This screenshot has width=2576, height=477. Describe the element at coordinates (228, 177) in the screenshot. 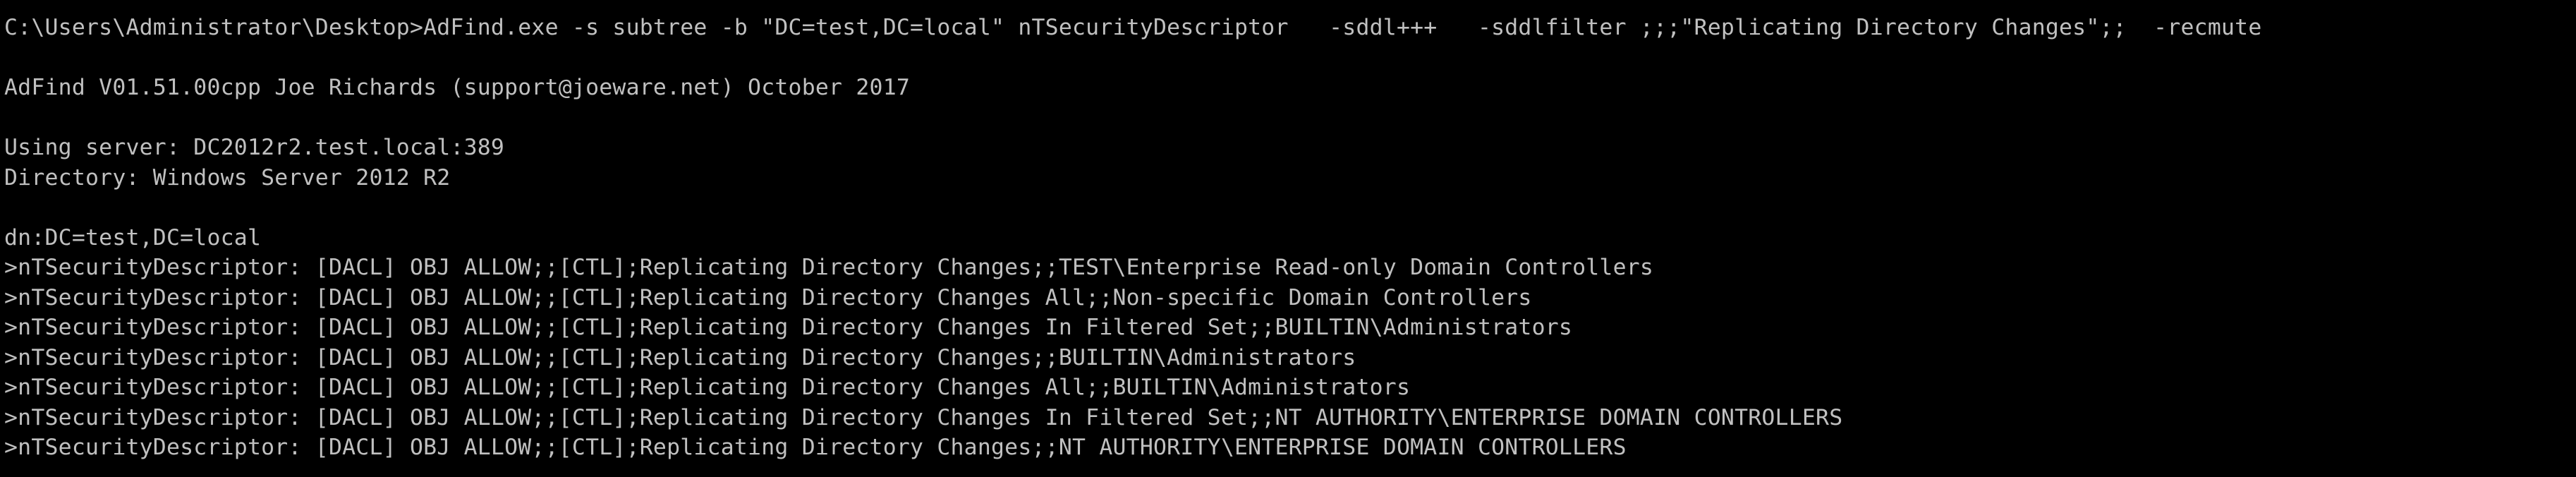

I see `directory-line: Directory: Windows Server 2012 R2` at that location.